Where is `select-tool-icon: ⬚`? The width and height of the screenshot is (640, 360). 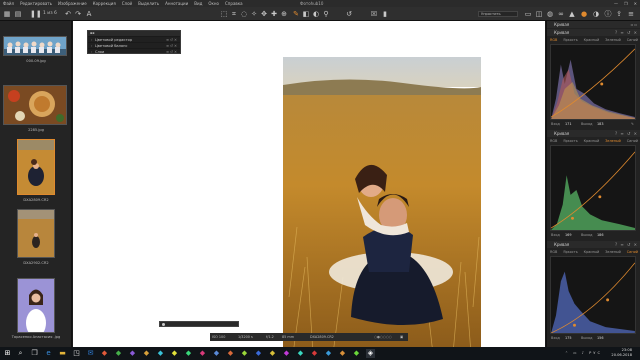
select-tool-icon: ⬚ is located at coordinates (224, 14).